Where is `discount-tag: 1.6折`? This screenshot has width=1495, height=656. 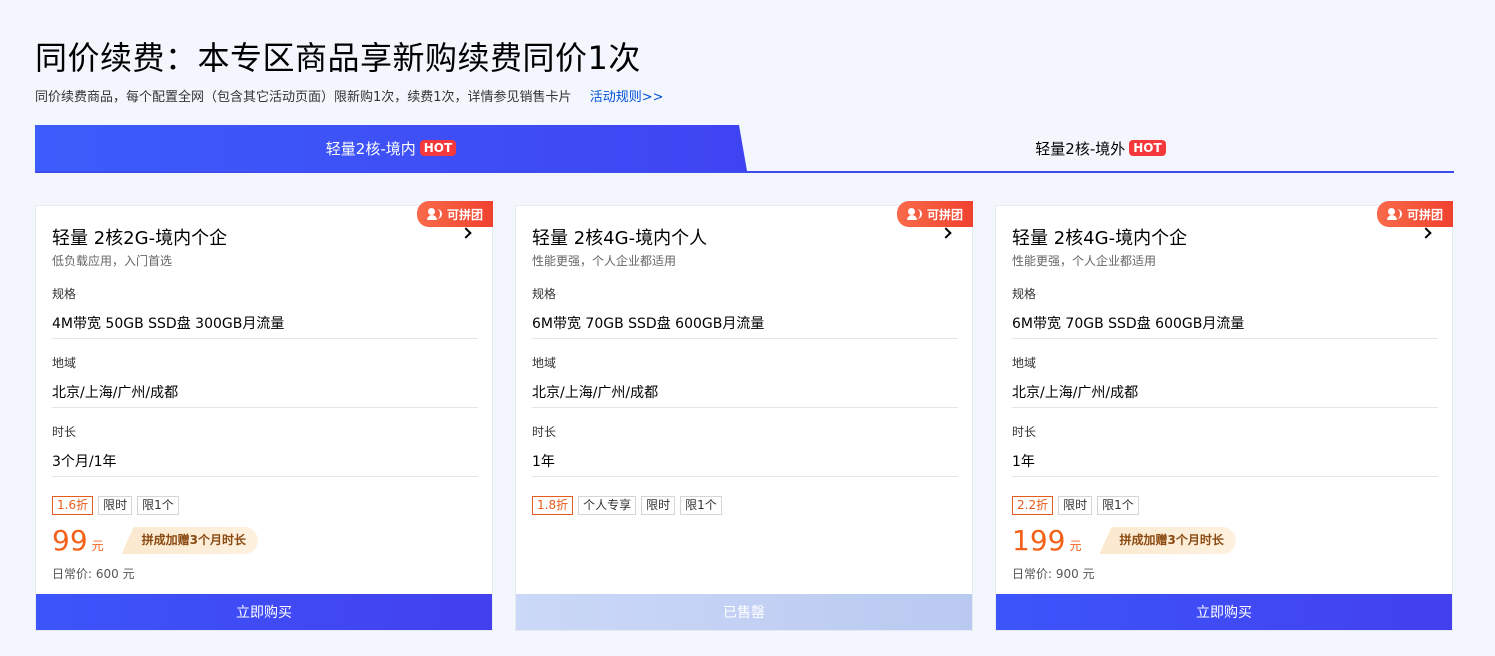
discount-tag: 1.6折 is located at coordinates (73, 505).